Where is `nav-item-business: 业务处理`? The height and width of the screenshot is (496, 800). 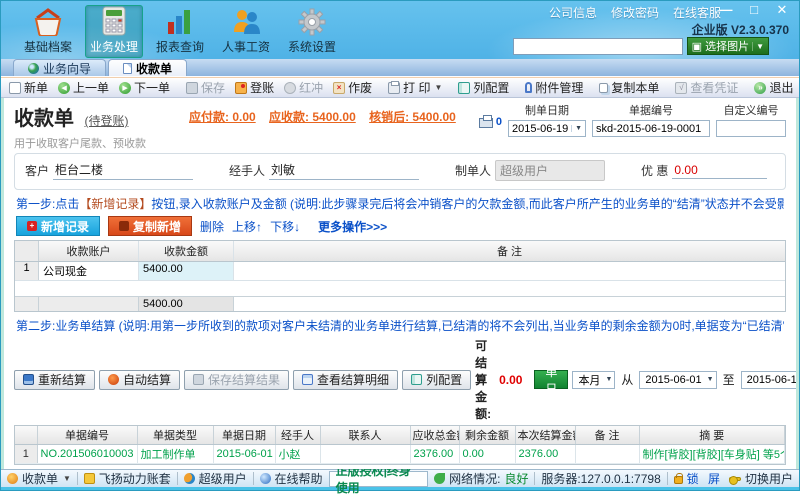
nav-item-business: 业务处理 is located at coordinates (114, 31).